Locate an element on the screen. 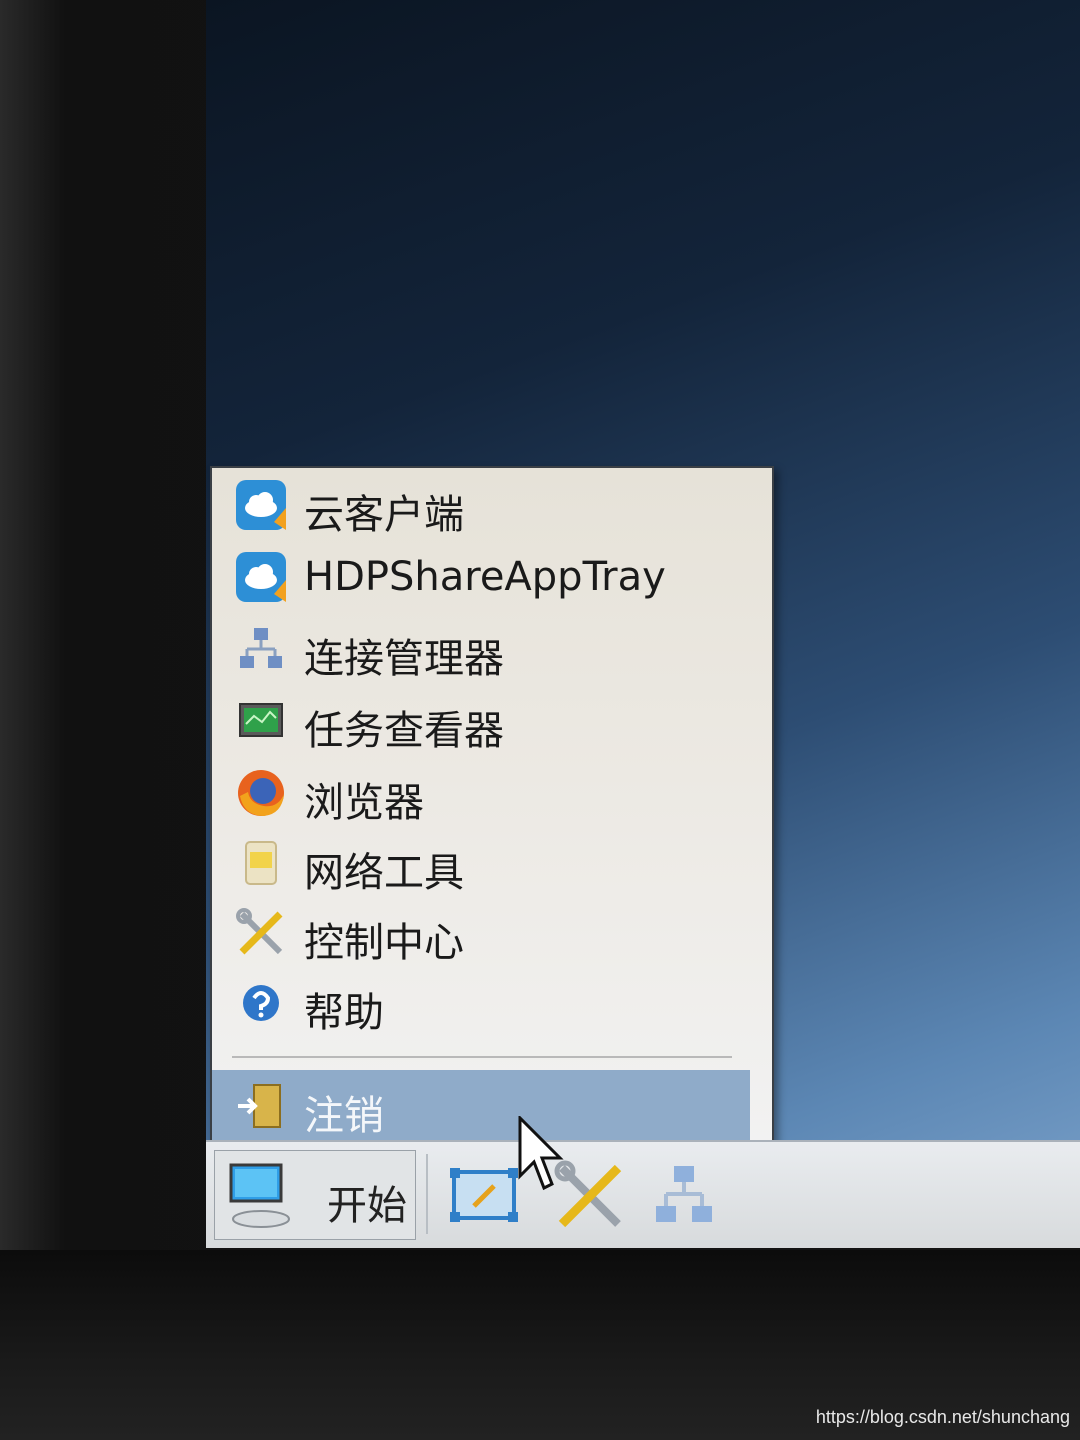  cloud-share-icon is located at coordinates (261, 577).